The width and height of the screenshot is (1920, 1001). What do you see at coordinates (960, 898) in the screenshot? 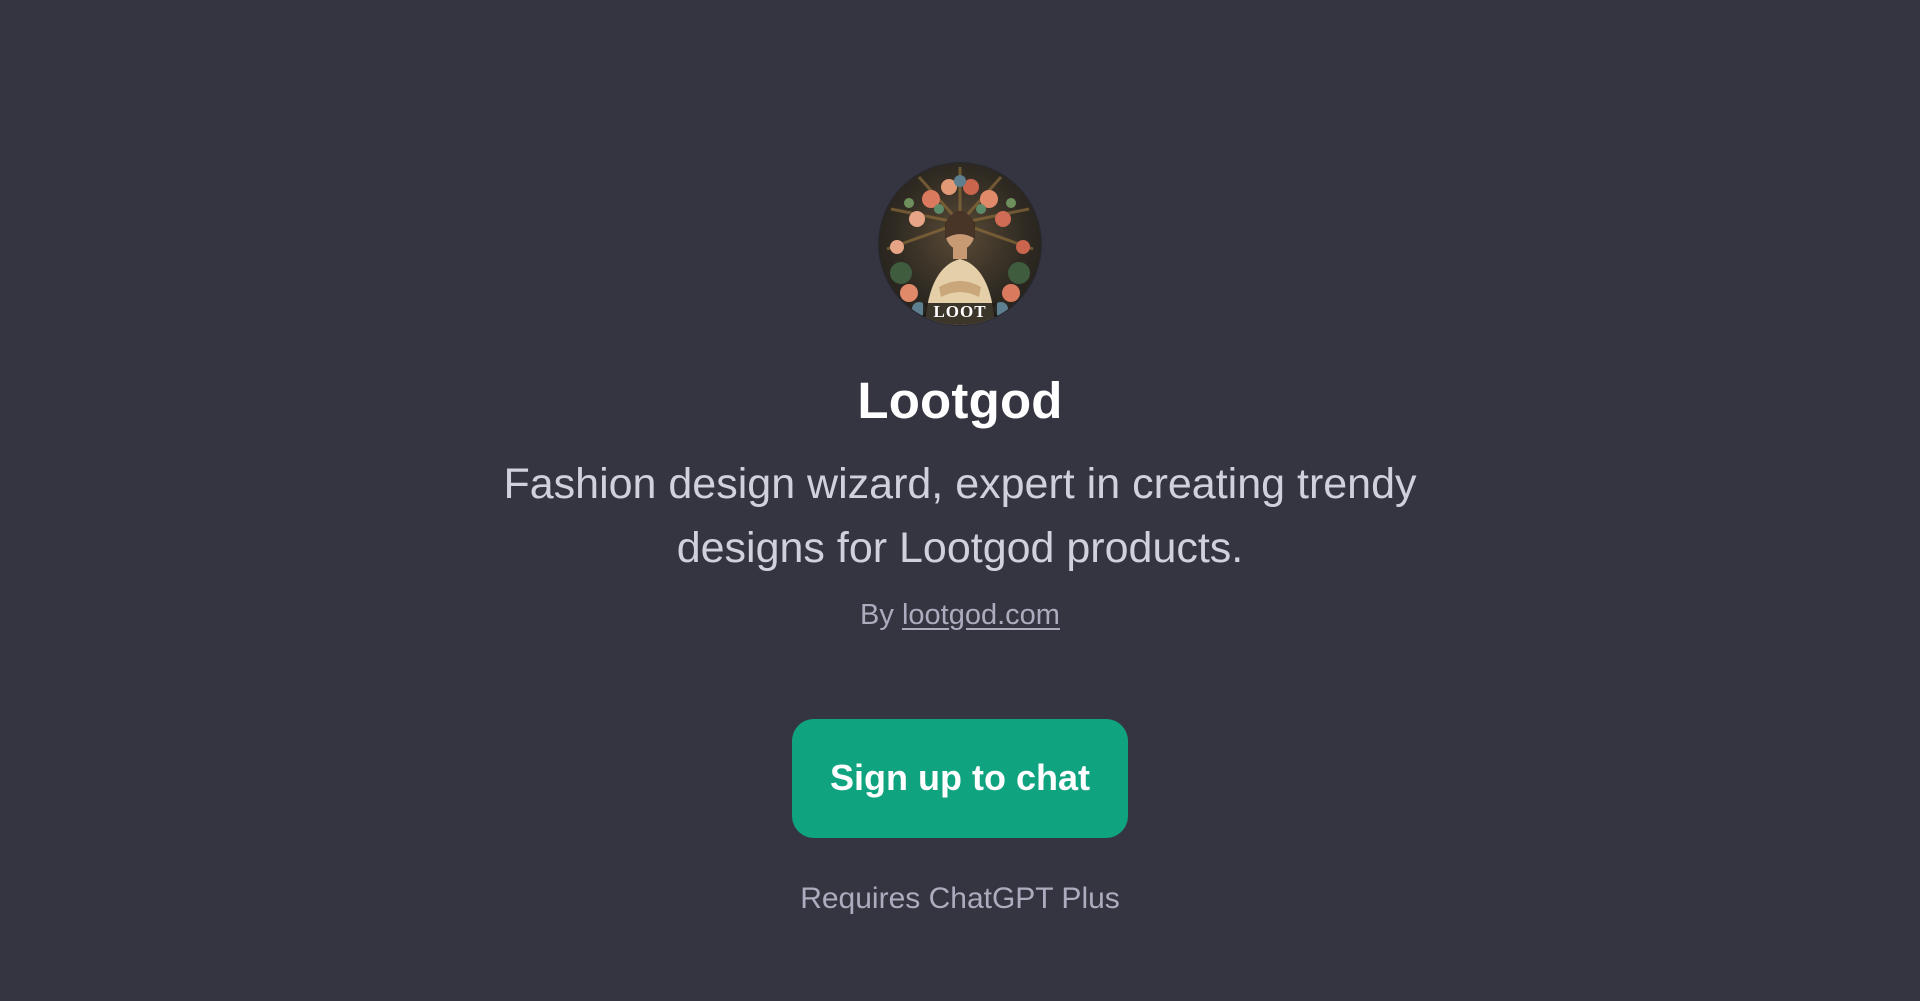
I see `requirement-note: Requires ChatGPT Plus` at bounding box center [960, 898].